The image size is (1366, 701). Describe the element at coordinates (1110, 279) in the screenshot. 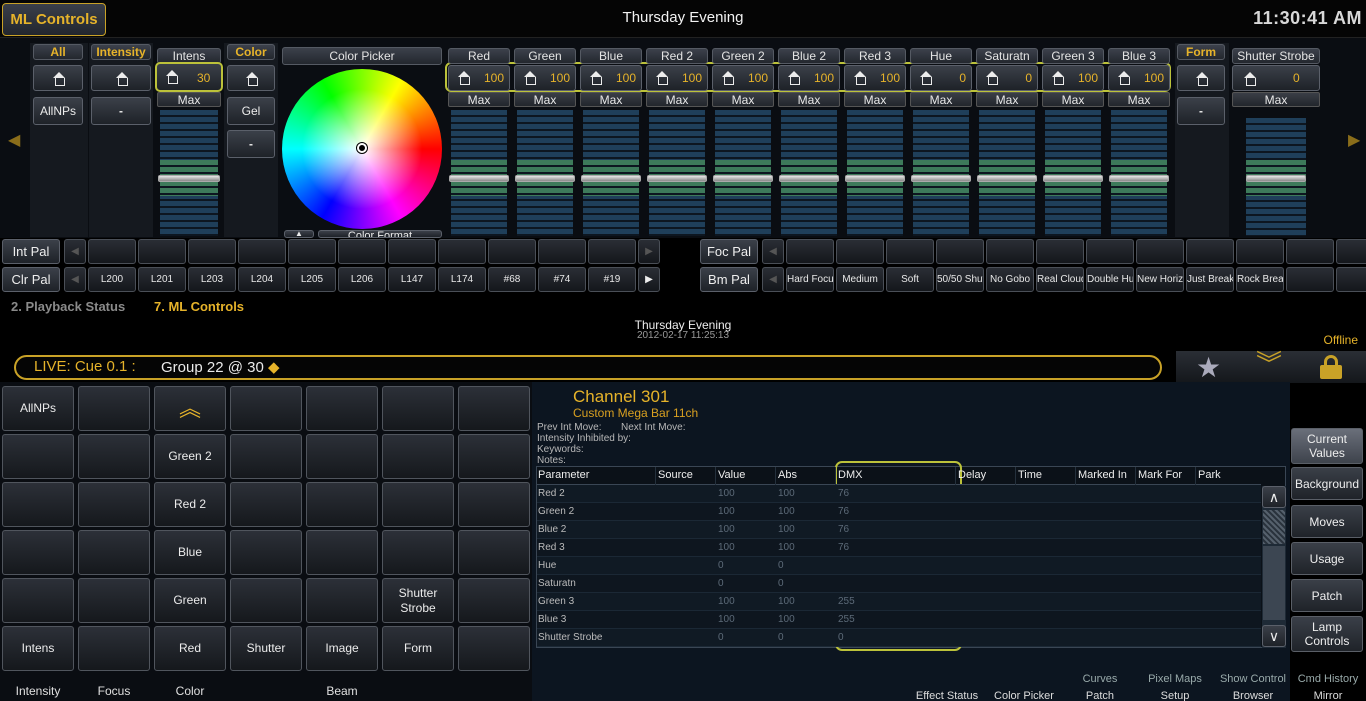

I see `bm-palette-7: Double Hue` at that location.